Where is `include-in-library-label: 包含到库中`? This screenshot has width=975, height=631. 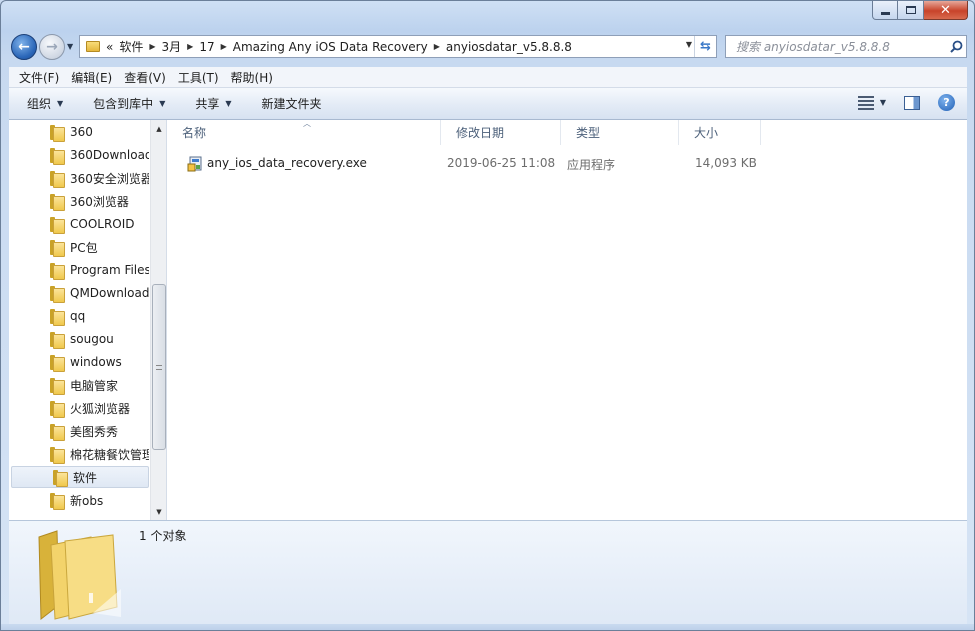 include-in-library-label: 包含到库中 is located at coordinates (123, 104).